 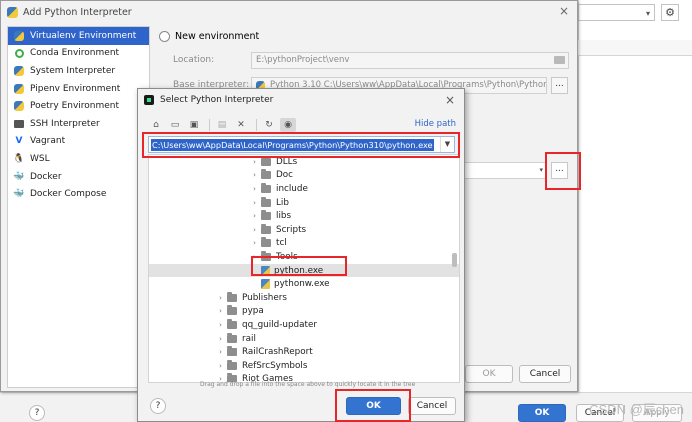 What do you see at coordinates (19, 176) in the screenshot?
I see `docker-icon: 🐳` at bounding box center [19, 176].